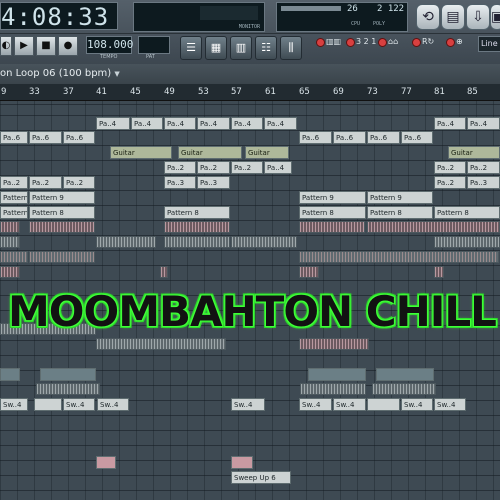 The image size is (500, 500). I want to click on metronome-toggle-icon, so click(320, 42).